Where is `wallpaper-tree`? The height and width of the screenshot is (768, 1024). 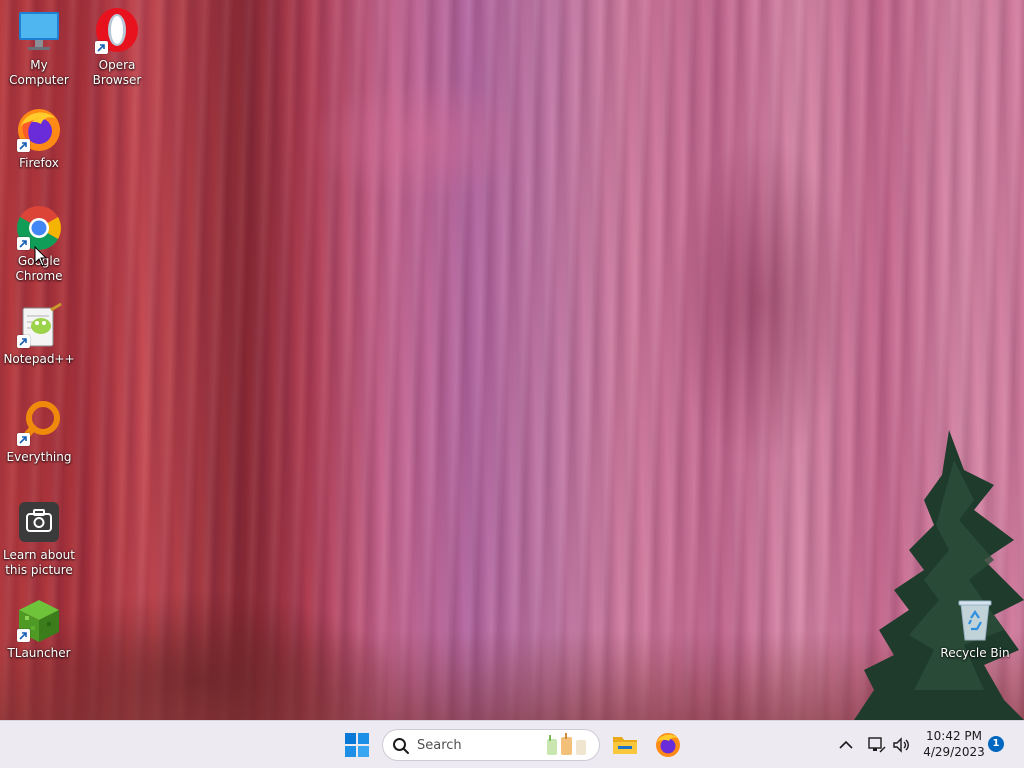 wallpaper-tree is located at coordinates (939, 575).